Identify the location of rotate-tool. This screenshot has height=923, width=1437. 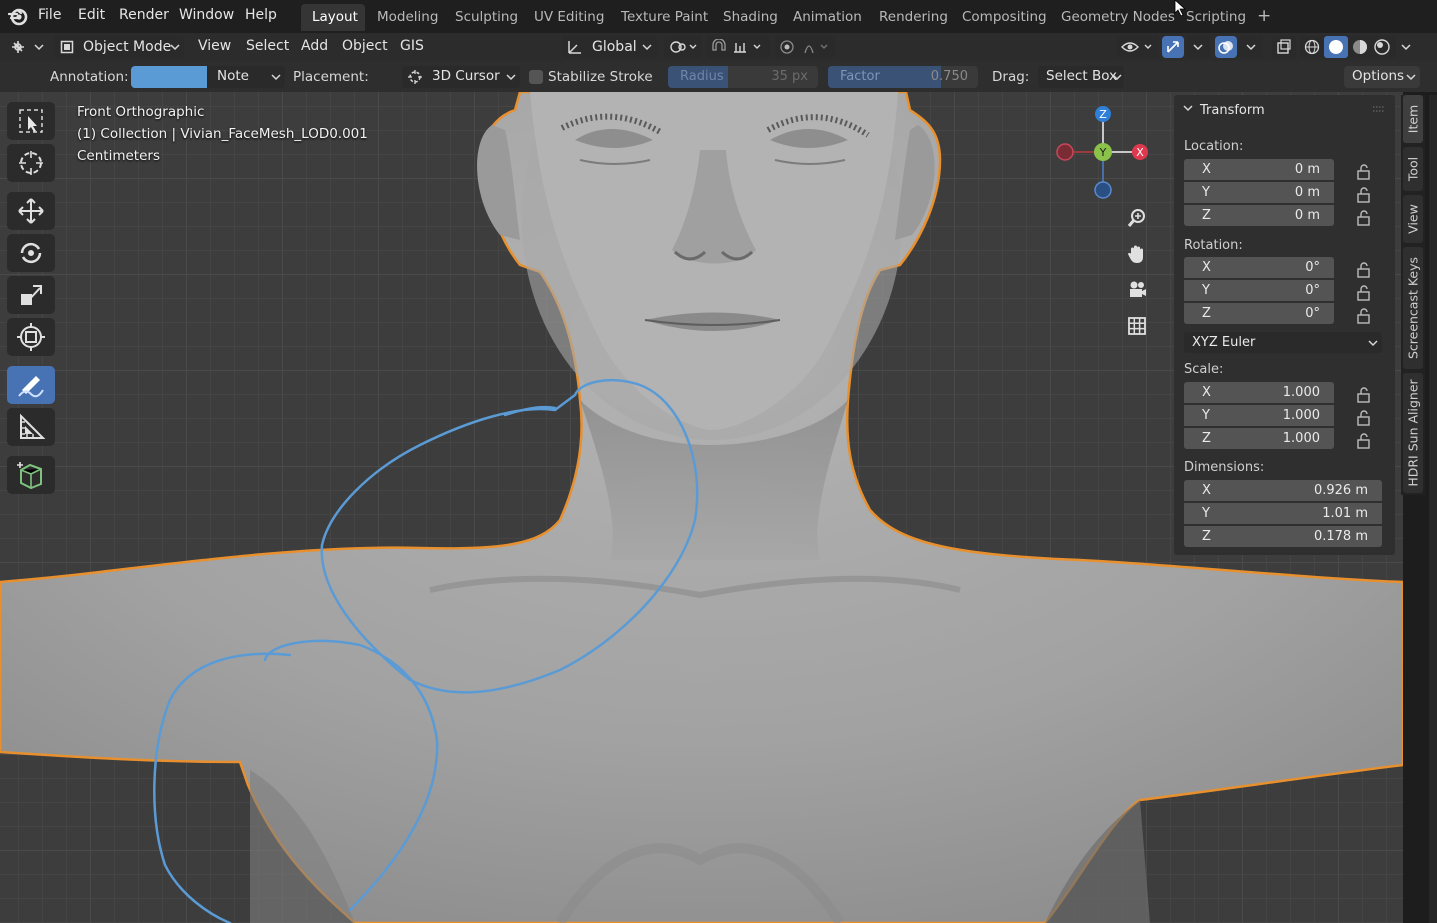
(31, 253).